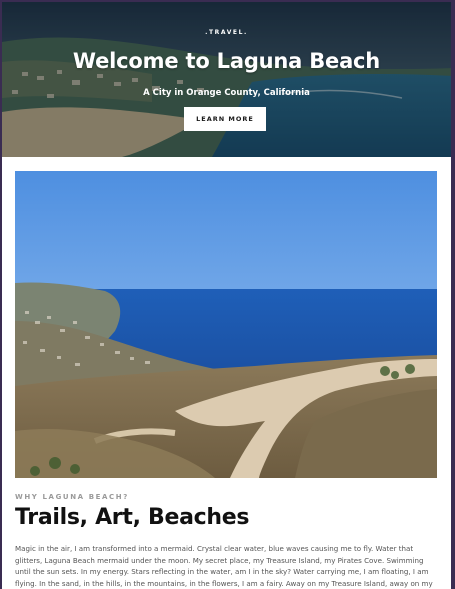 The width and height of the screenshot is (455, 589). I want to click on hero-title: Welcome to Laguna Beach, so click(226, 61).